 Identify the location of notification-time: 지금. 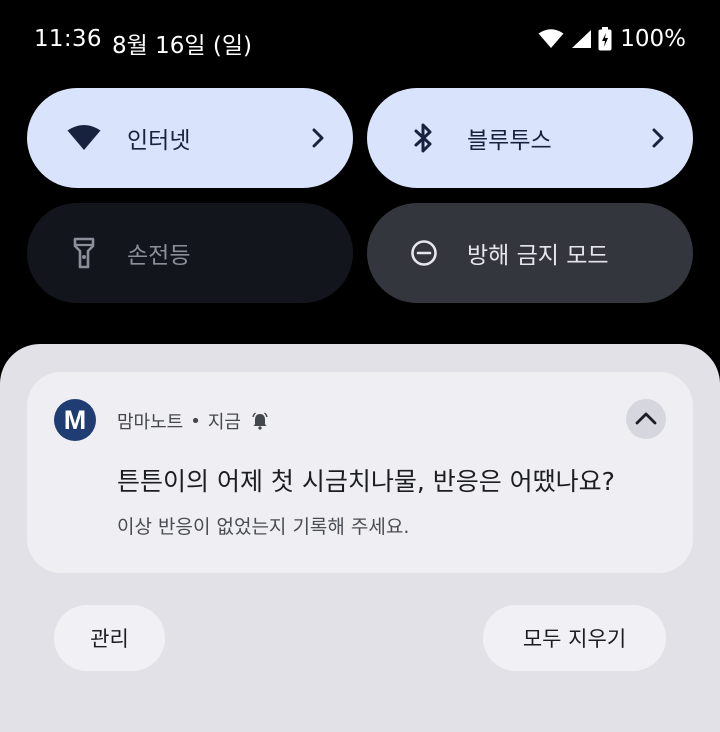
(224, 422).